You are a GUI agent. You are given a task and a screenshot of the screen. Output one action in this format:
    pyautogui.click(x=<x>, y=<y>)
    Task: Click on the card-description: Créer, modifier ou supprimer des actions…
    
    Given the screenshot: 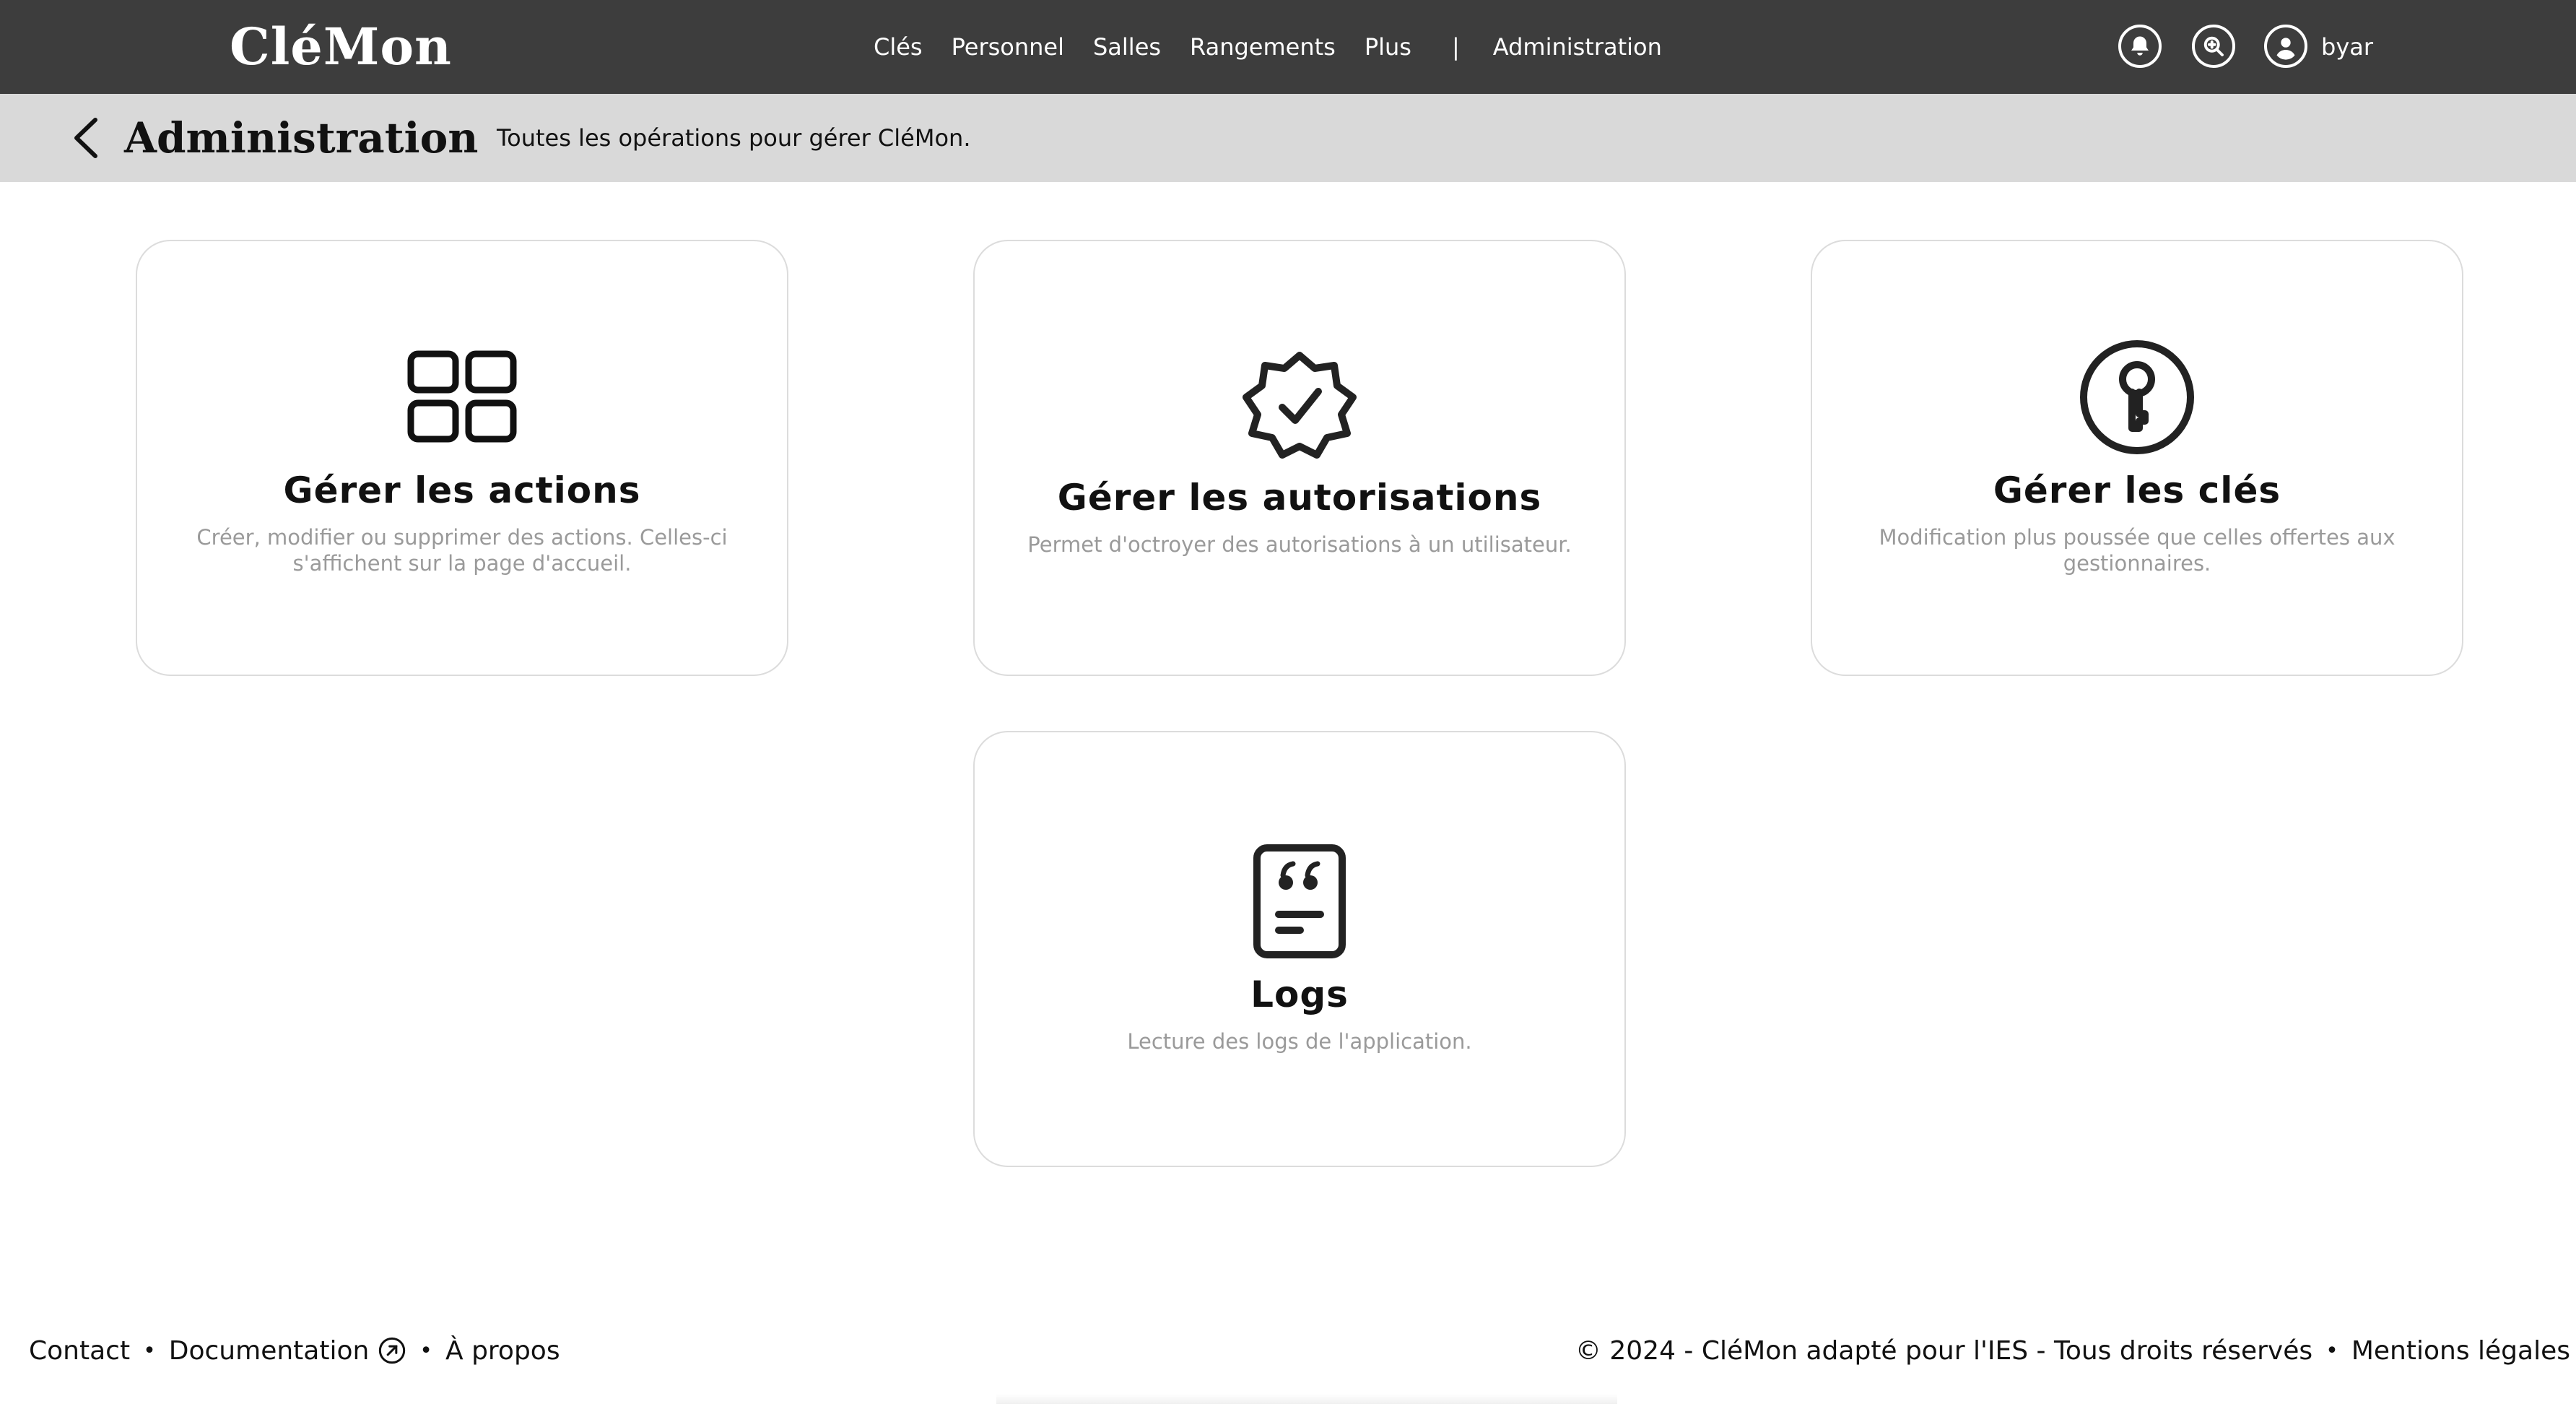 What is the action you would take?
    pyautogui.click(x=462, y=550)
    